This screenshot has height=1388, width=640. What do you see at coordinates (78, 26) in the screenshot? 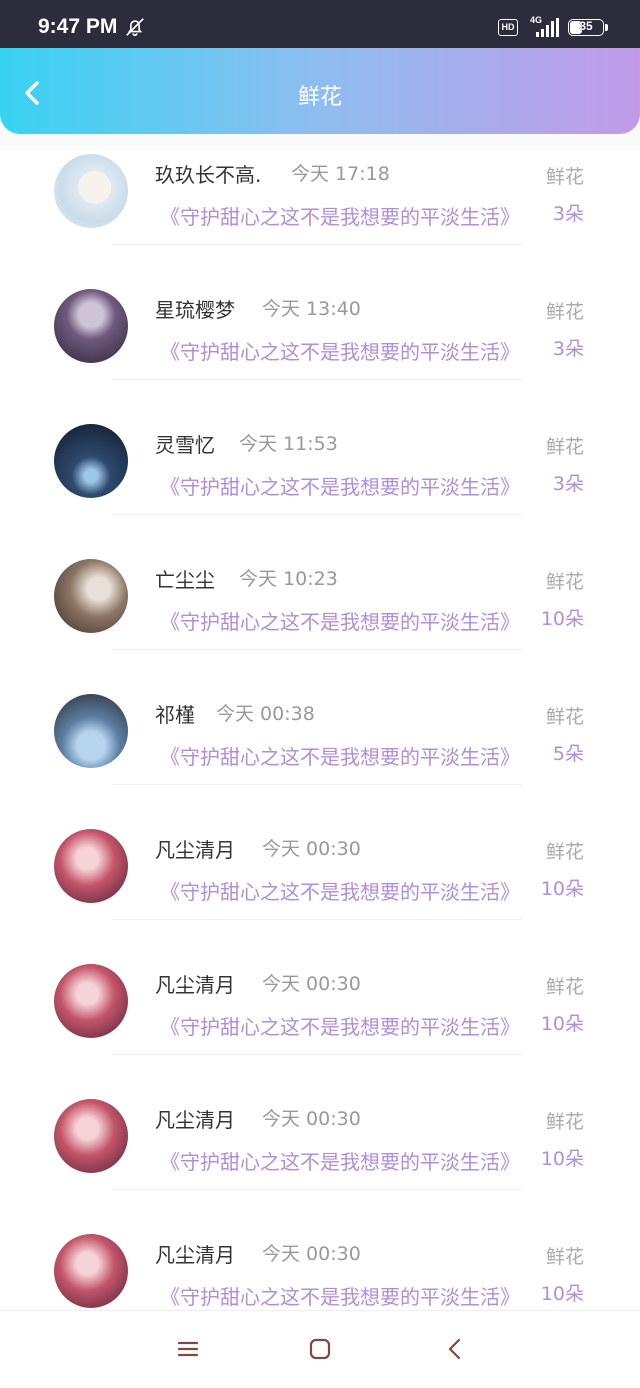
I see `status-time: 9:47 PM` at bounding box center [78, 26].